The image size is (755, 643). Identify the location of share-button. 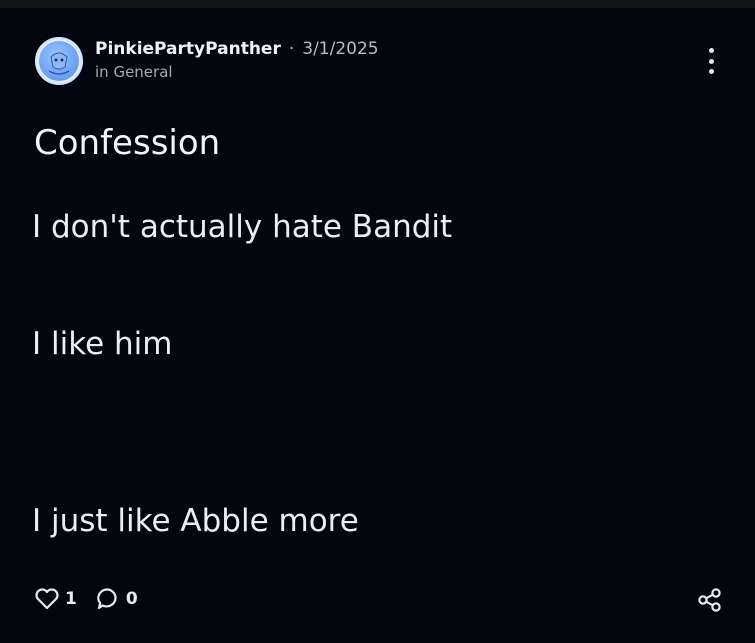
(710, 600).